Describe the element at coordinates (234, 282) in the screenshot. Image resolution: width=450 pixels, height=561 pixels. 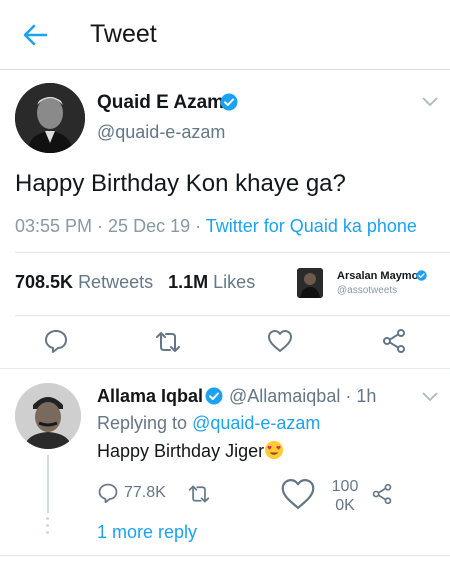
I see `likes-label: Likes` at that location.